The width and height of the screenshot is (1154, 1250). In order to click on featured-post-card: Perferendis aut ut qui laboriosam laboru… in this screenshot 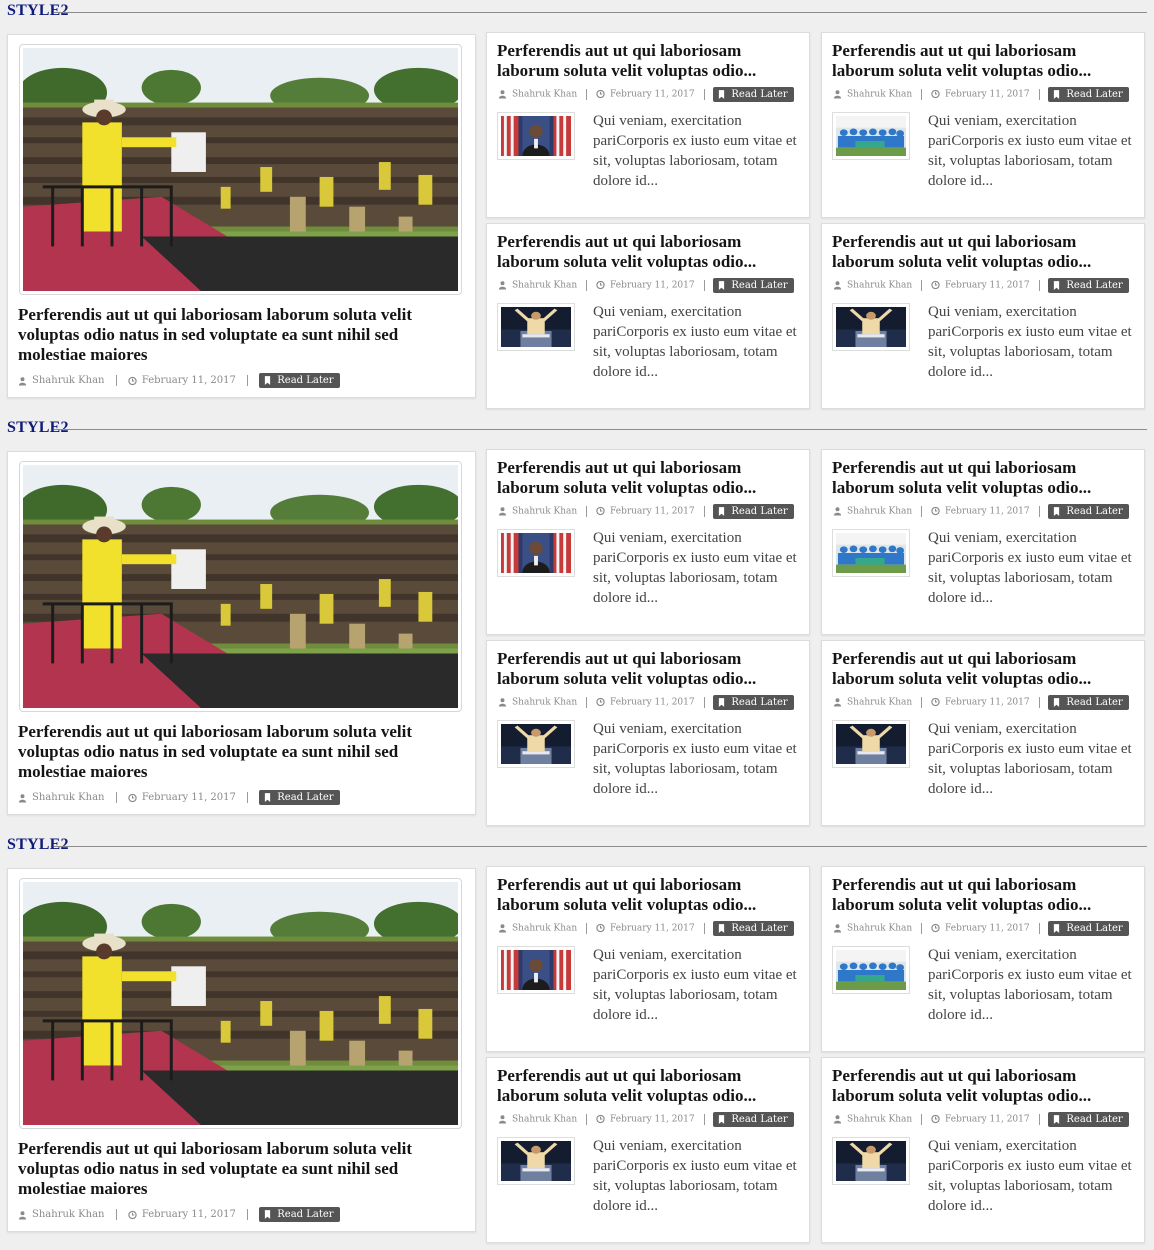, I will do `click(241, 633)`.